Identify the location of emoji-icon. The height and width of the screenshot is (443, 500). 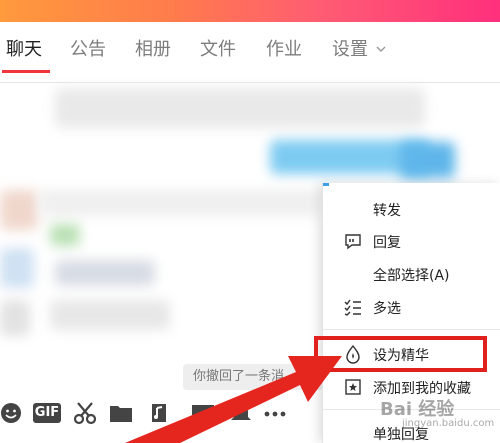
(13, 413).